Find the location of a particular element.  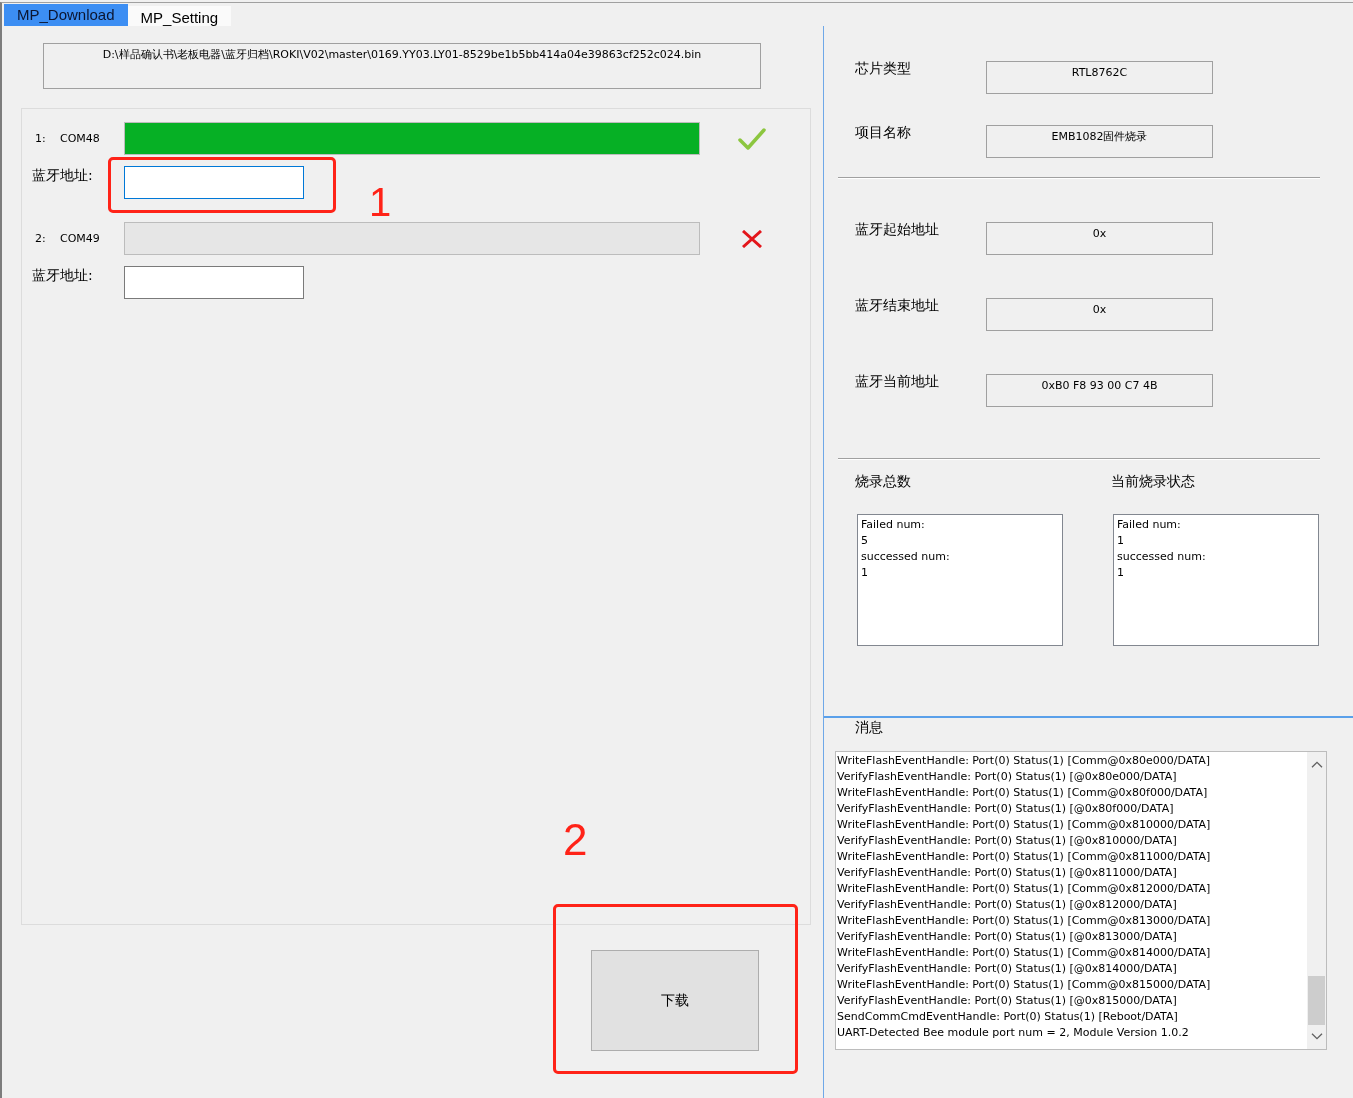

field-label: 项目名称 is located at coordinates (883, 132).